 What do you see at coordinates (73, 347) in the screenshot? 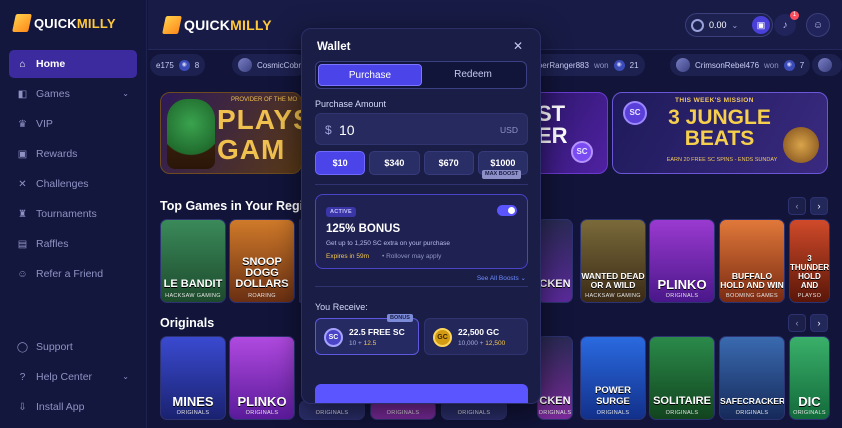
I see `sidebar-item-support: ◯ Support` at bounding box center [73, 347].